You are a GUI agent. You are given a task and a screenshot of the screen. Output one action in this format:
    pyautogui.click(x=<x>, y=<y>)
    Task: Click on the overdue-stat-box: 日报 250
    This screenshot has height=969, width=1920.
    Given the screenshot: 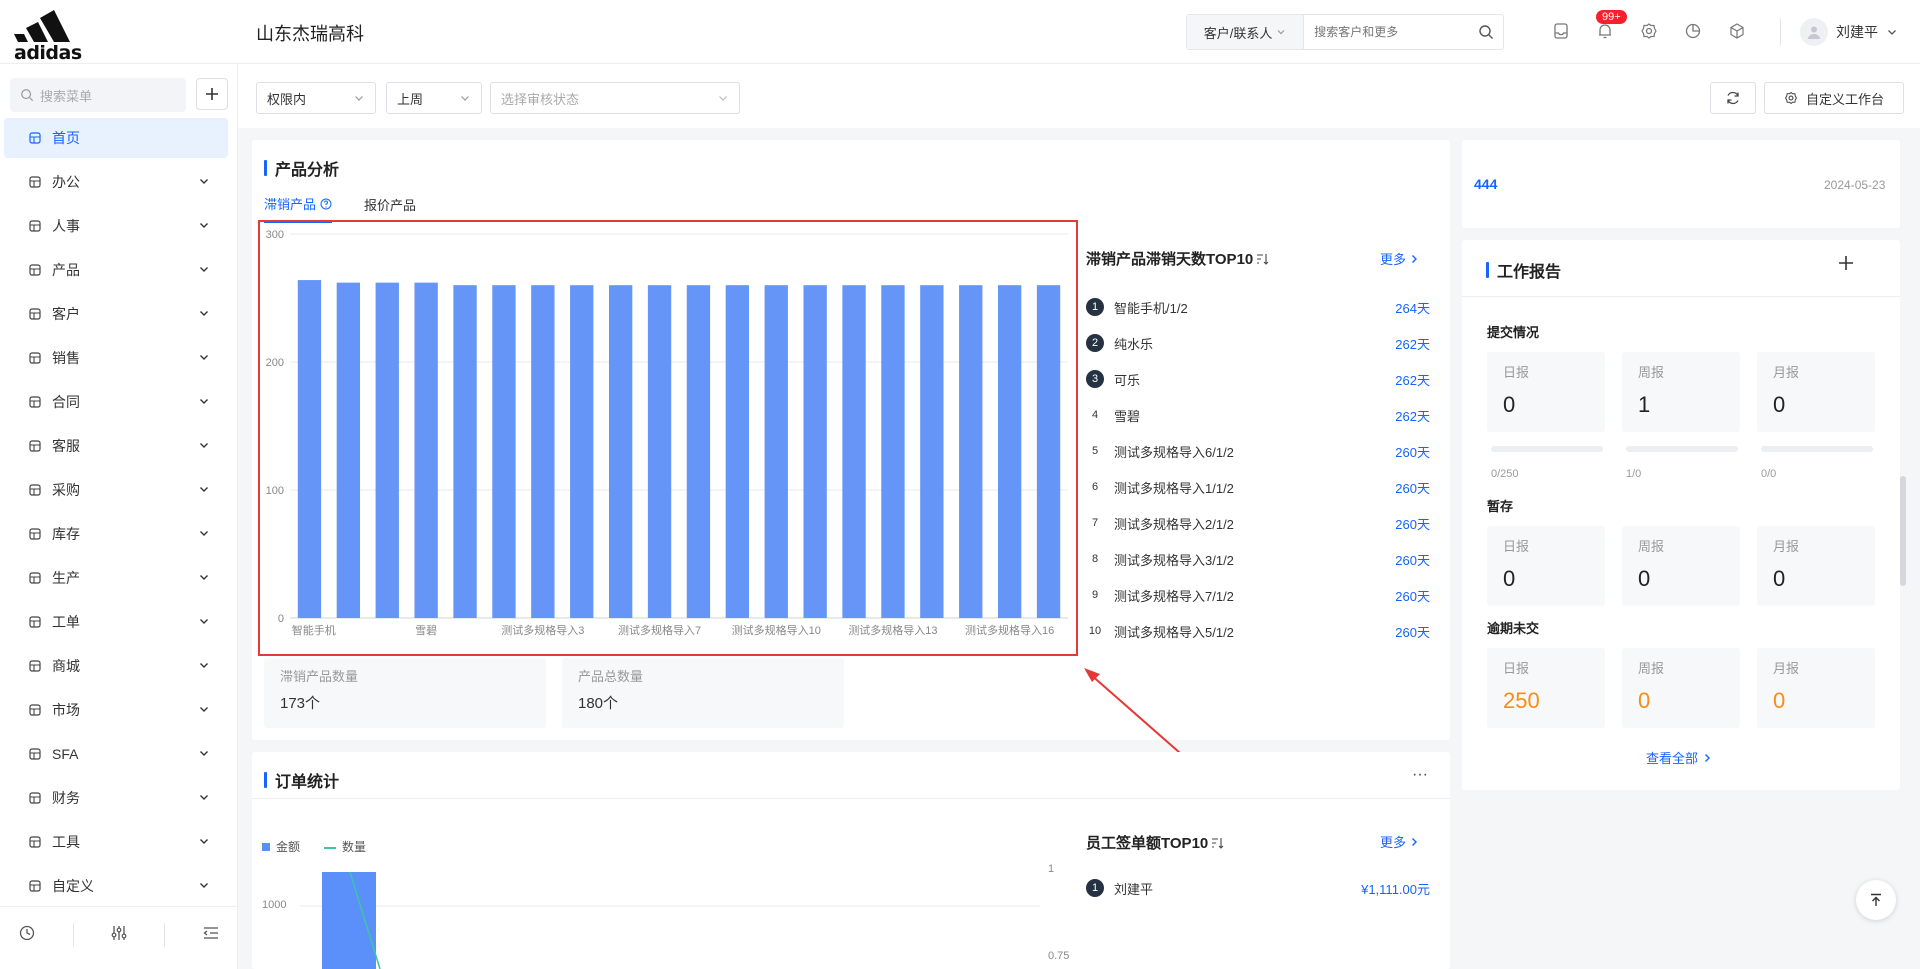 What is the action you would take?
    pyautogui.click(x=1546, y=688)
    